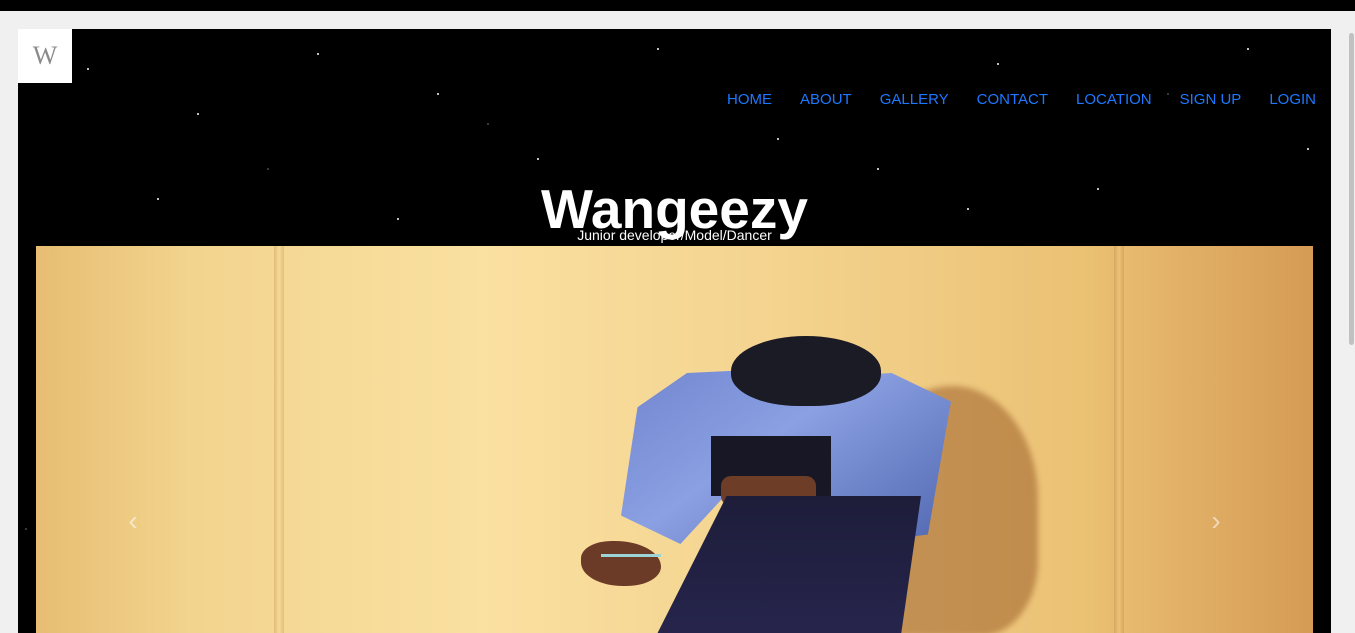  What do you see at coordinates (677, 5) in the screenshot?
I see `browser-top-bar` at bounding box center [677, 5].